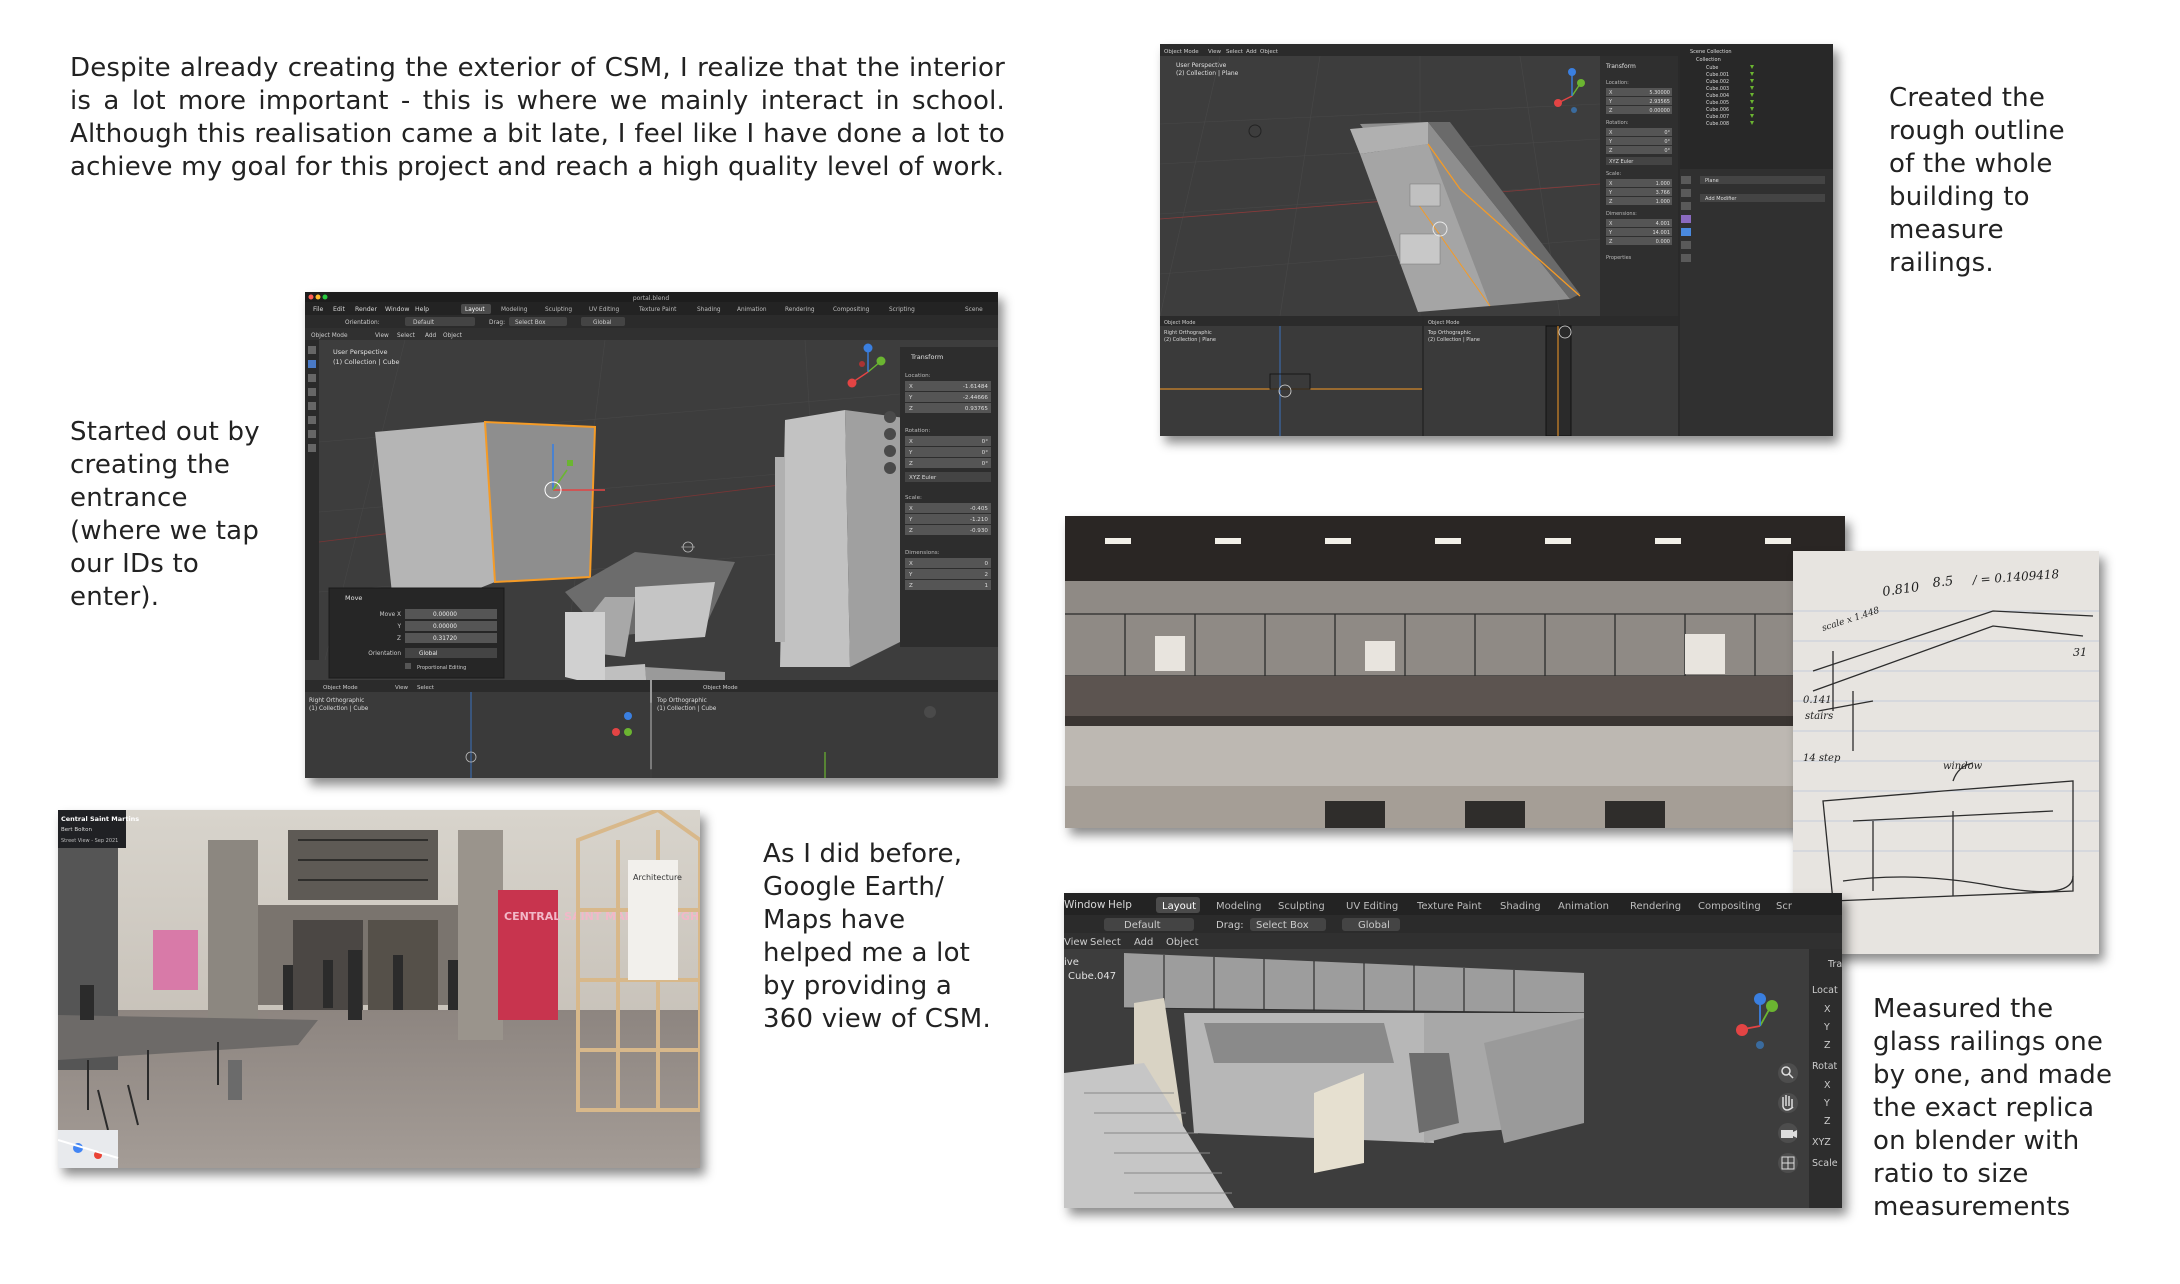 The image size is (2180, 1284). I want to click on railings-photo, so click(1455, 672).